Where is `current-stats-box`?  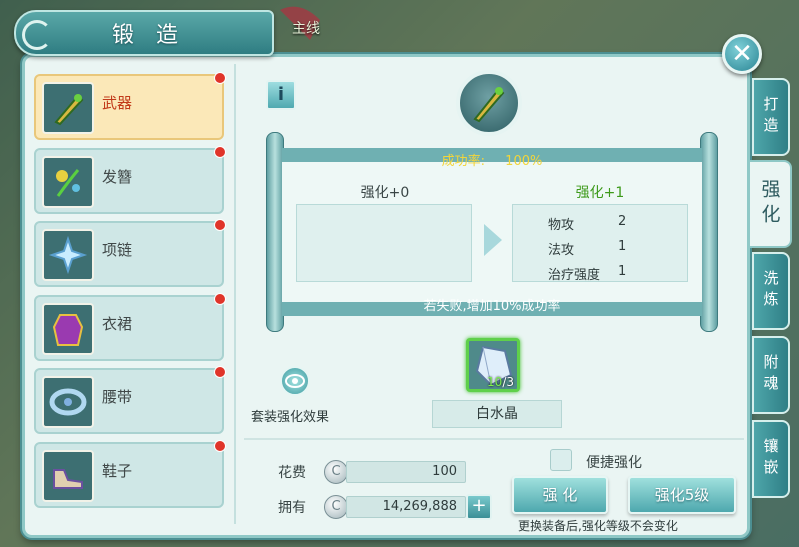
current-stats-box is located at coordinates (384, 243).